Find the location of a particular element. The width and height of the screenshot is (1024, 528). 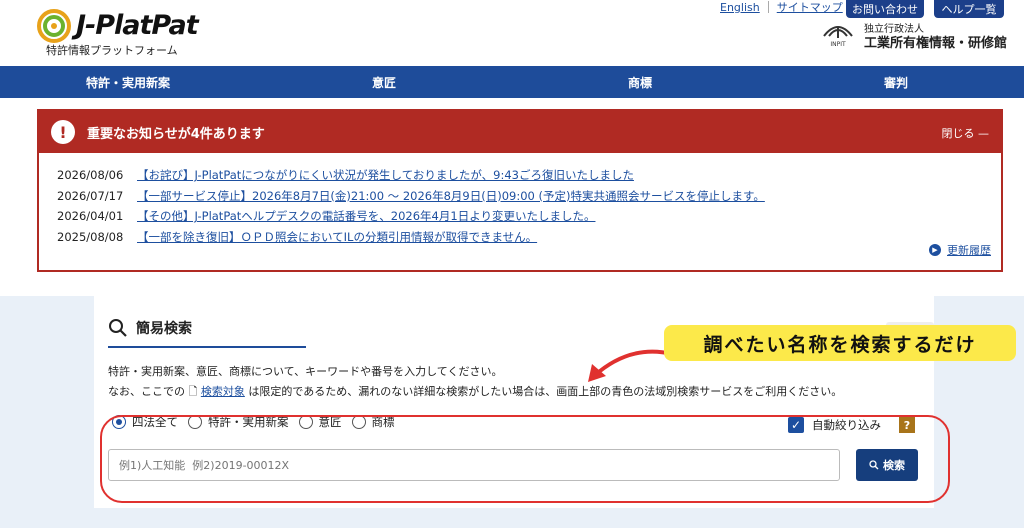

simple-search-heading: 簡易検索 is located at coordinates (150, 328).